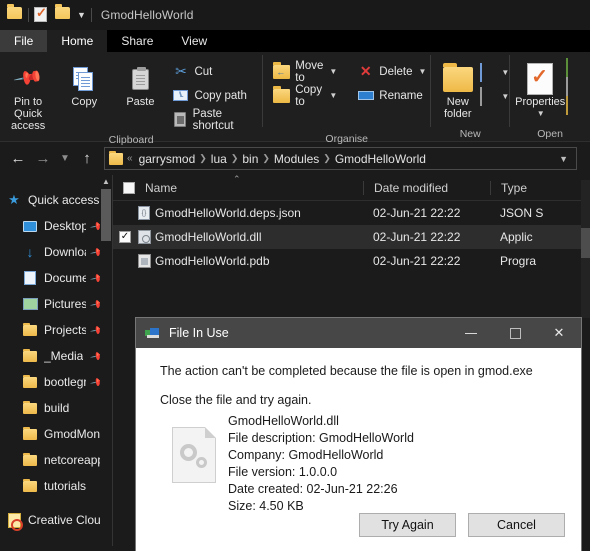 This screenshot has width=590, height=551. I want to click on back-arrow-icon: ←, so click(18, 159).